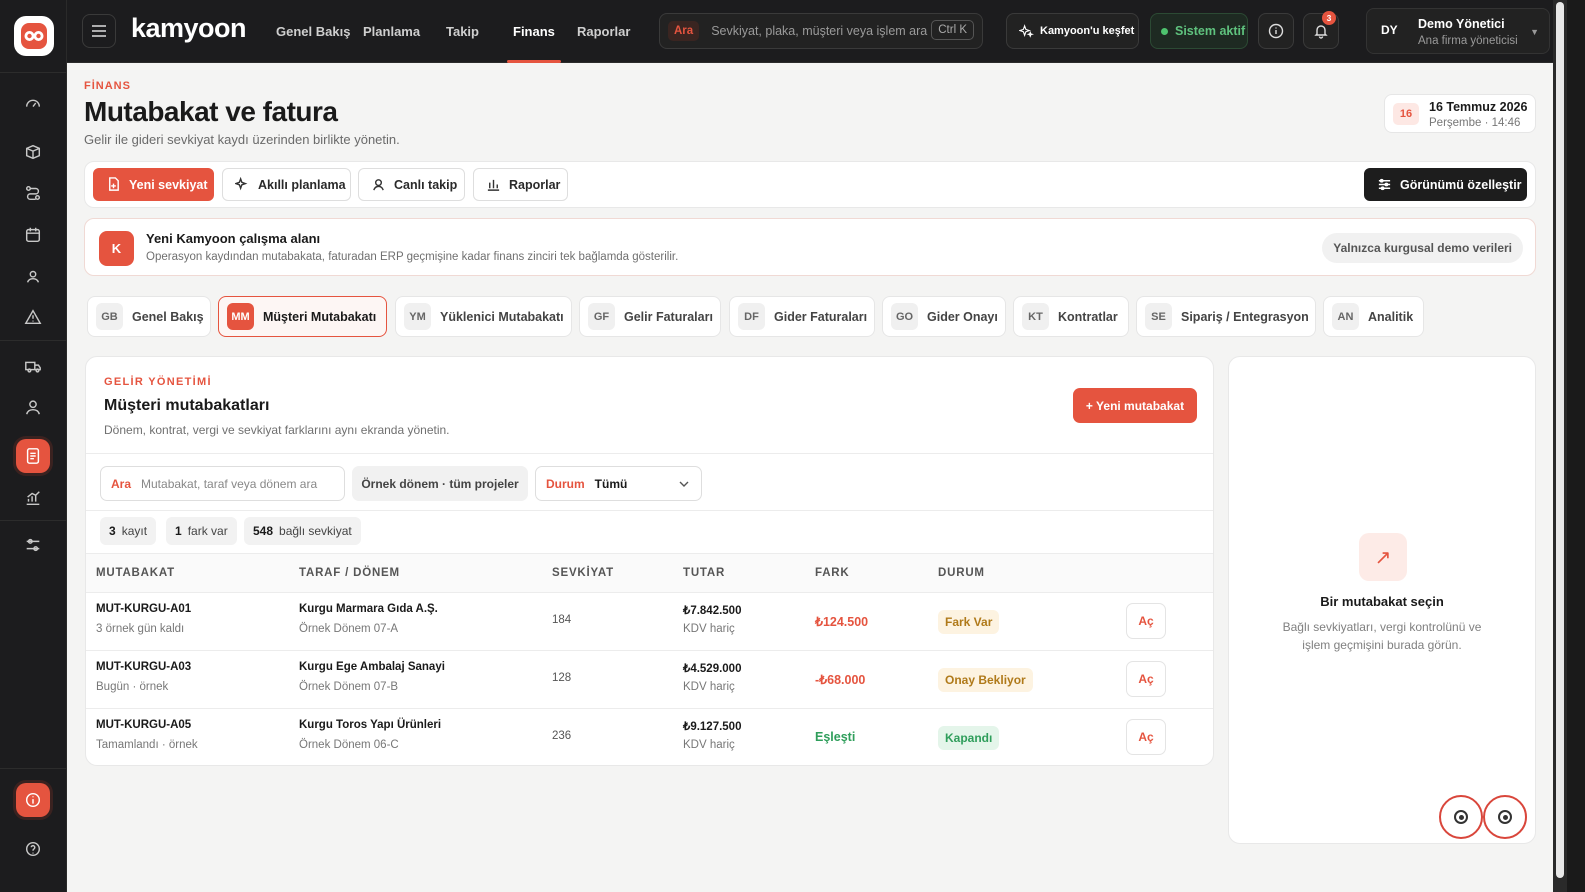 This screenshot has width=1585, height=892. I want to click on chip-number: 1, so click(178, 531).